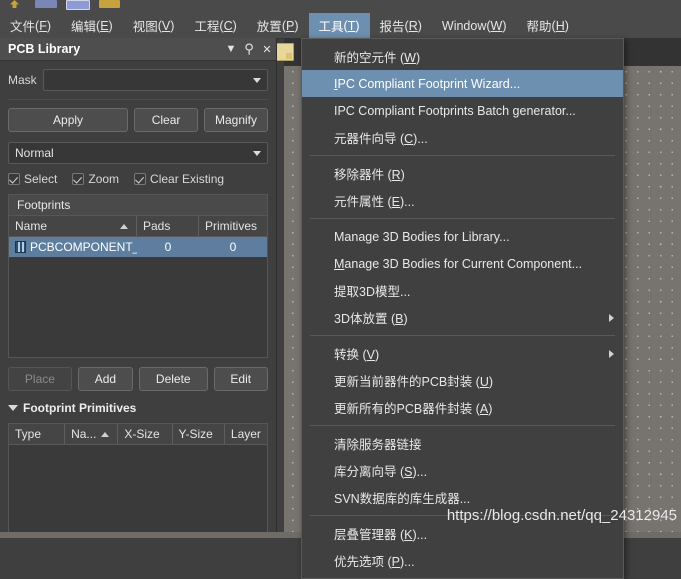 This screenshot has width=681, height=579. What do you see at coordinates (462, 317) in the screenshot?
I see `menu-item-3d-body-placement: 3D体放置 (B)` at bounding box center [462, 317].